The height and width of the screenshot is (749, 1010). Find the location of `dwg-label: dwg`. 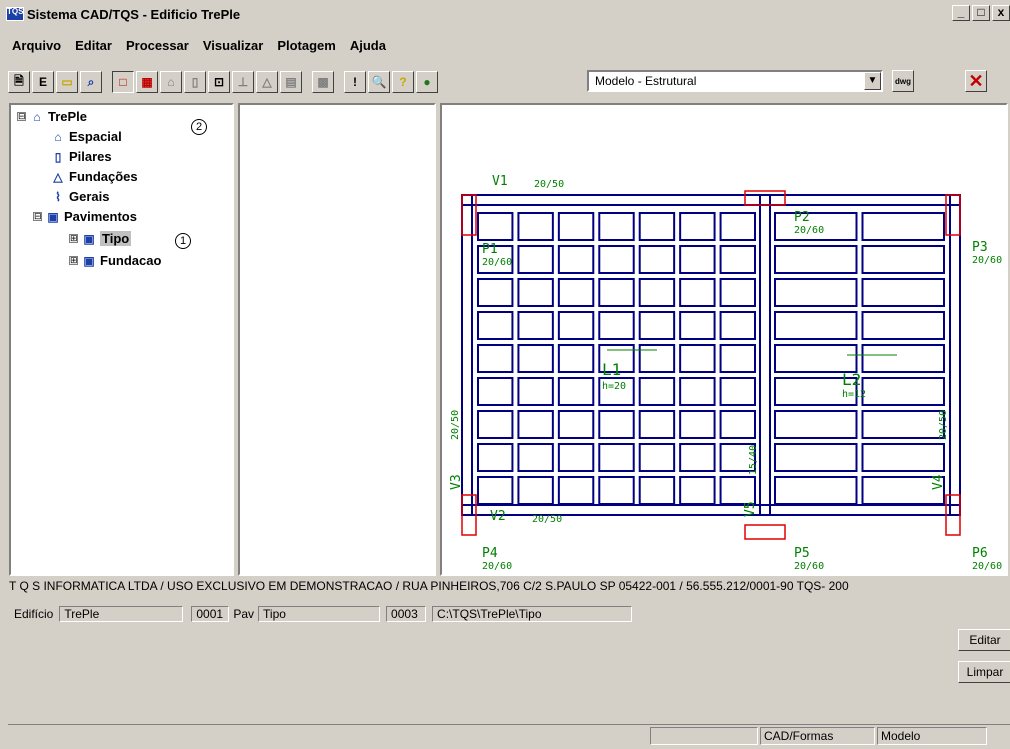

dwg-label: dwg is located at coordinates (903, 81).